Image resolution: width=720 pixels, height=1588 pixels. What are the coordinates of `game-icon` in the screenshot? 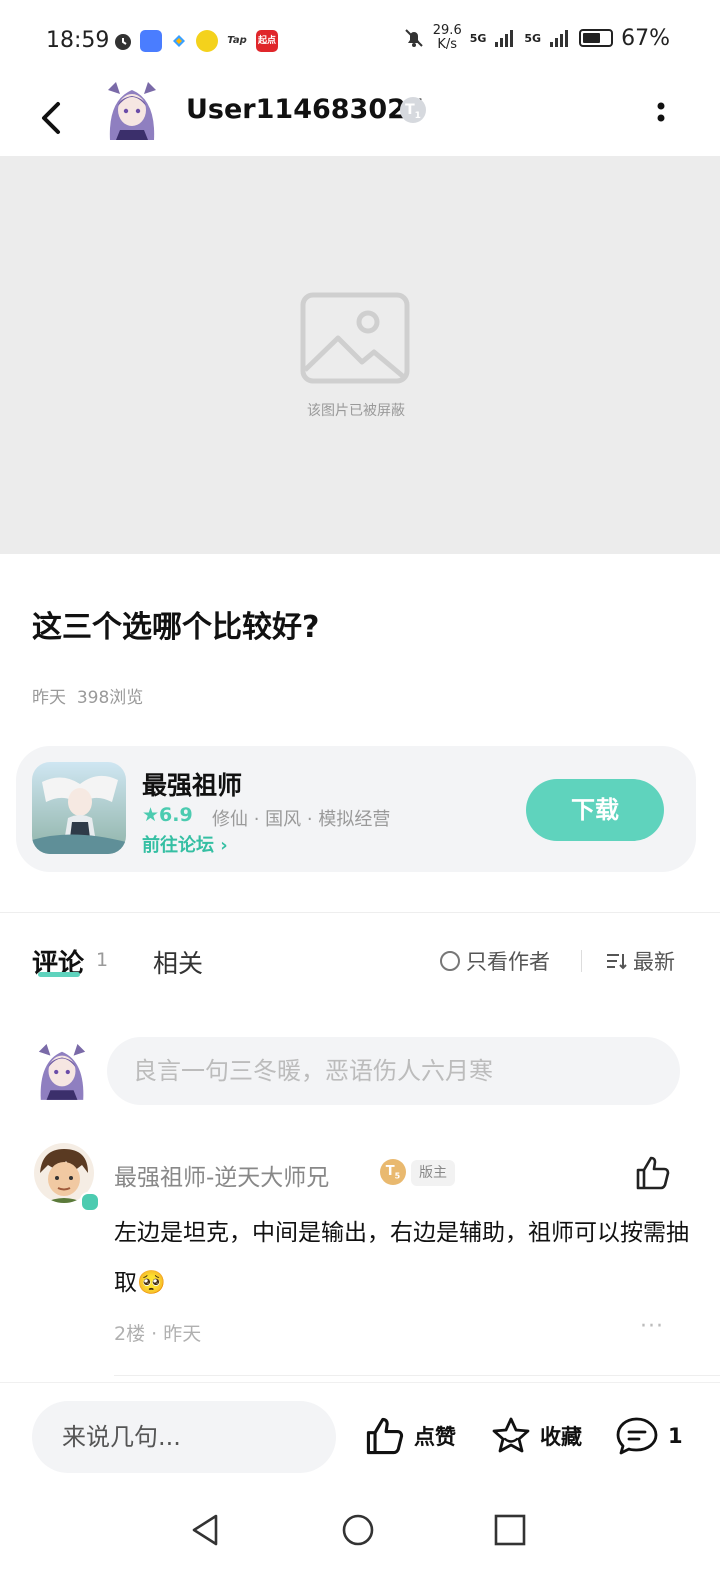 It's located at (207, 41).